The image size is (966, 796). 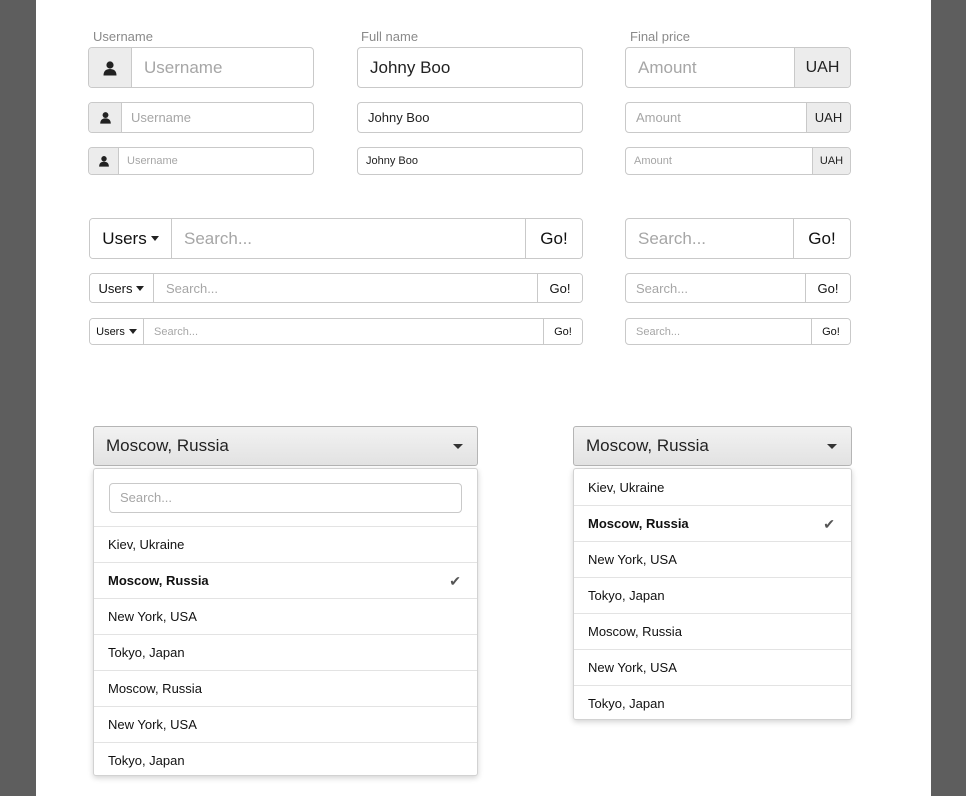 I want to click on search-group-small: Users Search... Go!, so click(x=336, y=331).